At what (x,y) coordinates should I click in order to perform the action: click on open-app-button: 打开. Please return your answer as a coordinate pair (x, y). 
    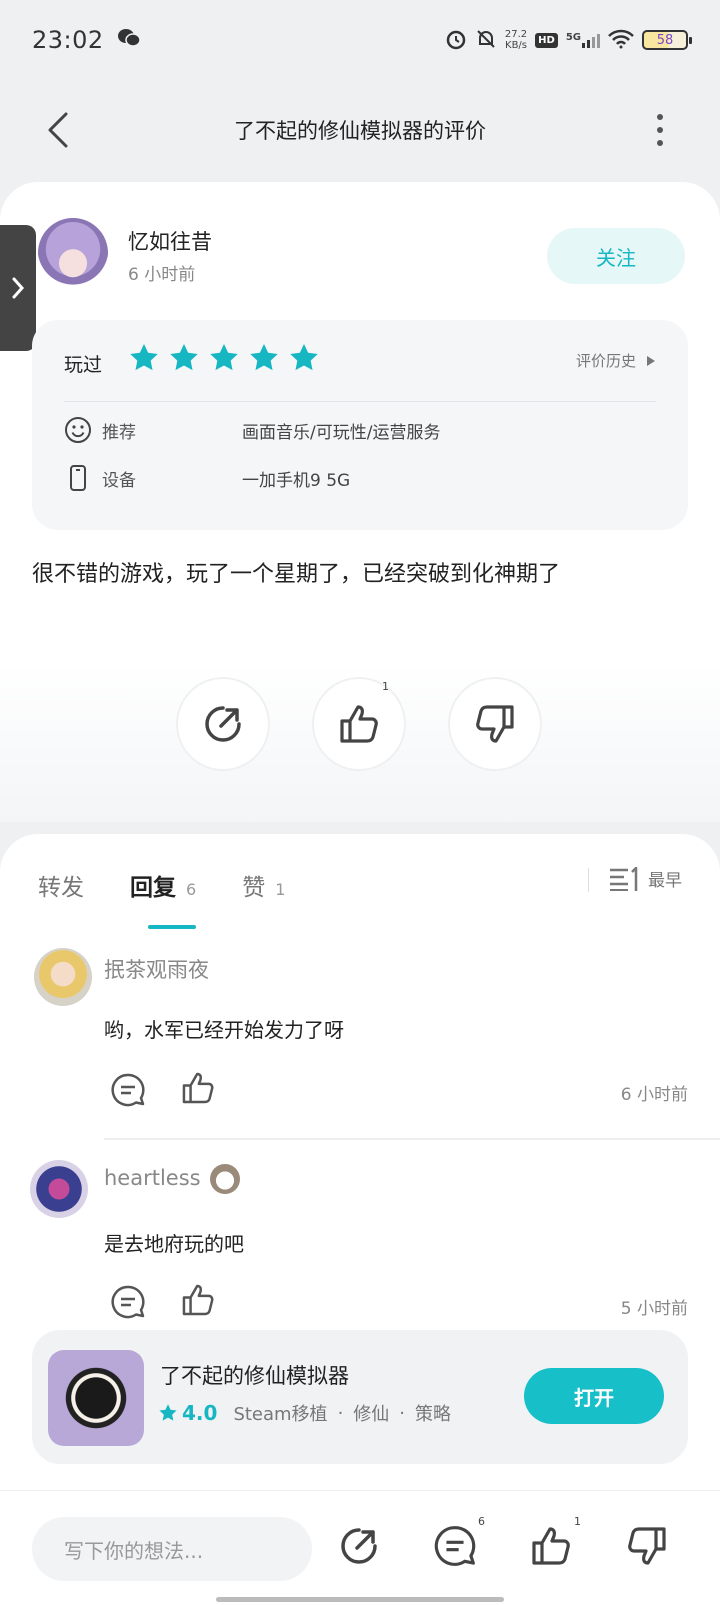
    Looking at the image, I should click on (594, 1396).